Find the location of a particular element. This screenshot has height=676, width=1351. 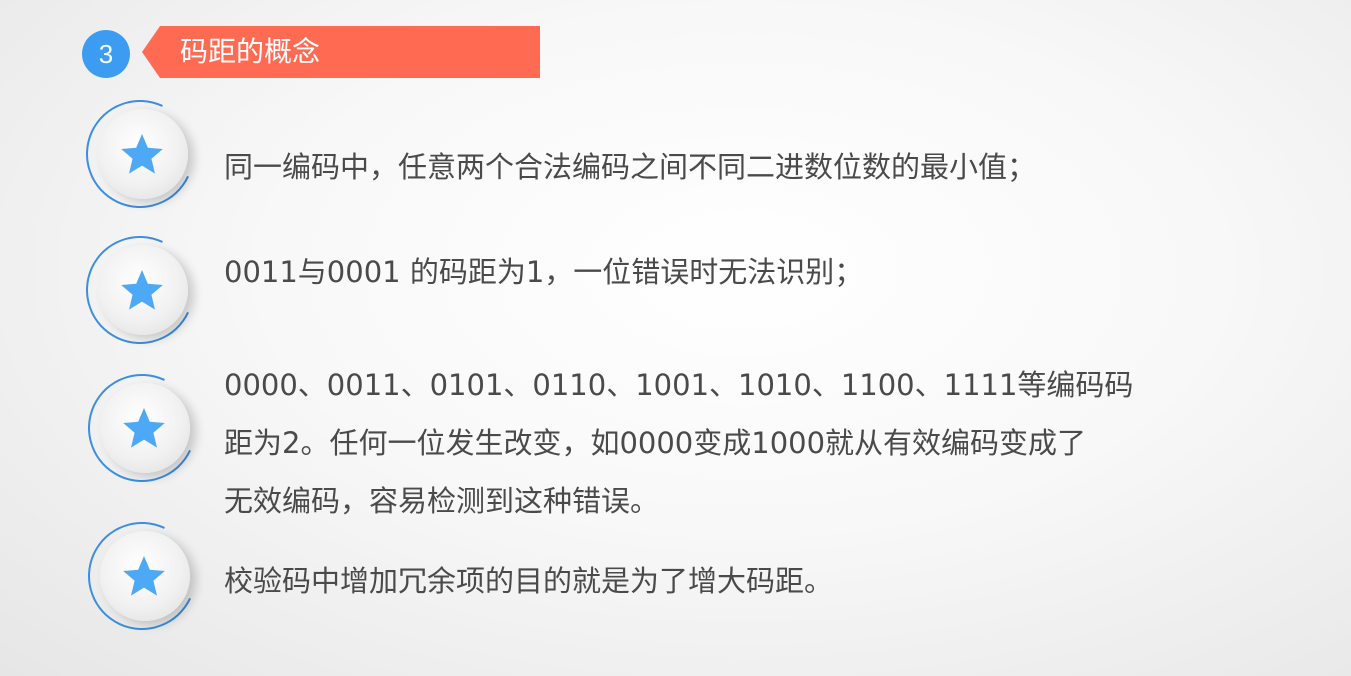

bullet-4-text: 校验码中增加冗余项的目的就是为了增大码距。 is located at coordinates (528, 581).